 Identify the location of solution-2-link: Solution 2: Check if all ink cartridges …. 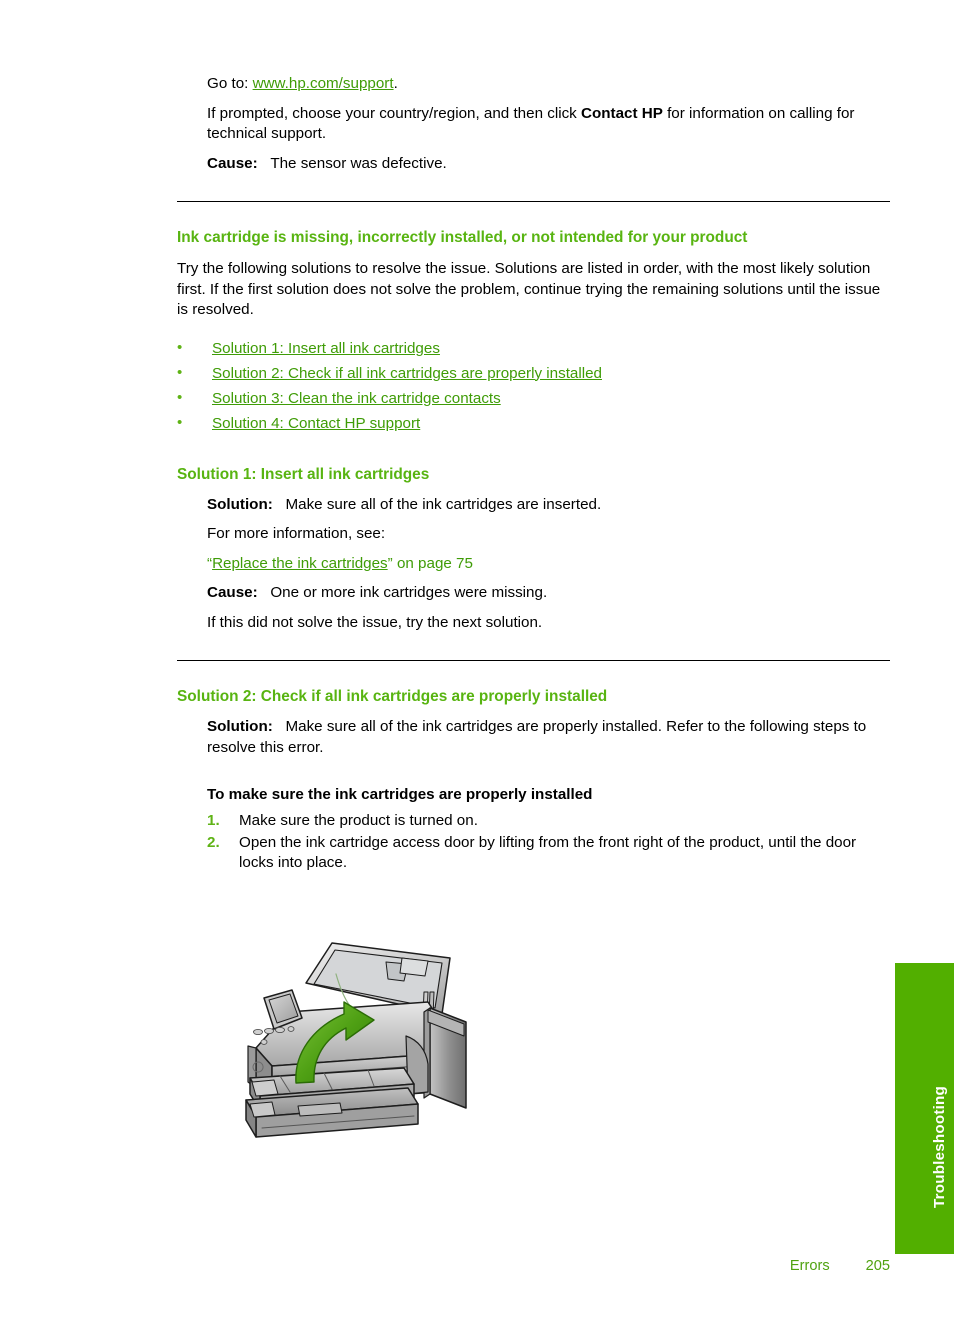
(407, 373).